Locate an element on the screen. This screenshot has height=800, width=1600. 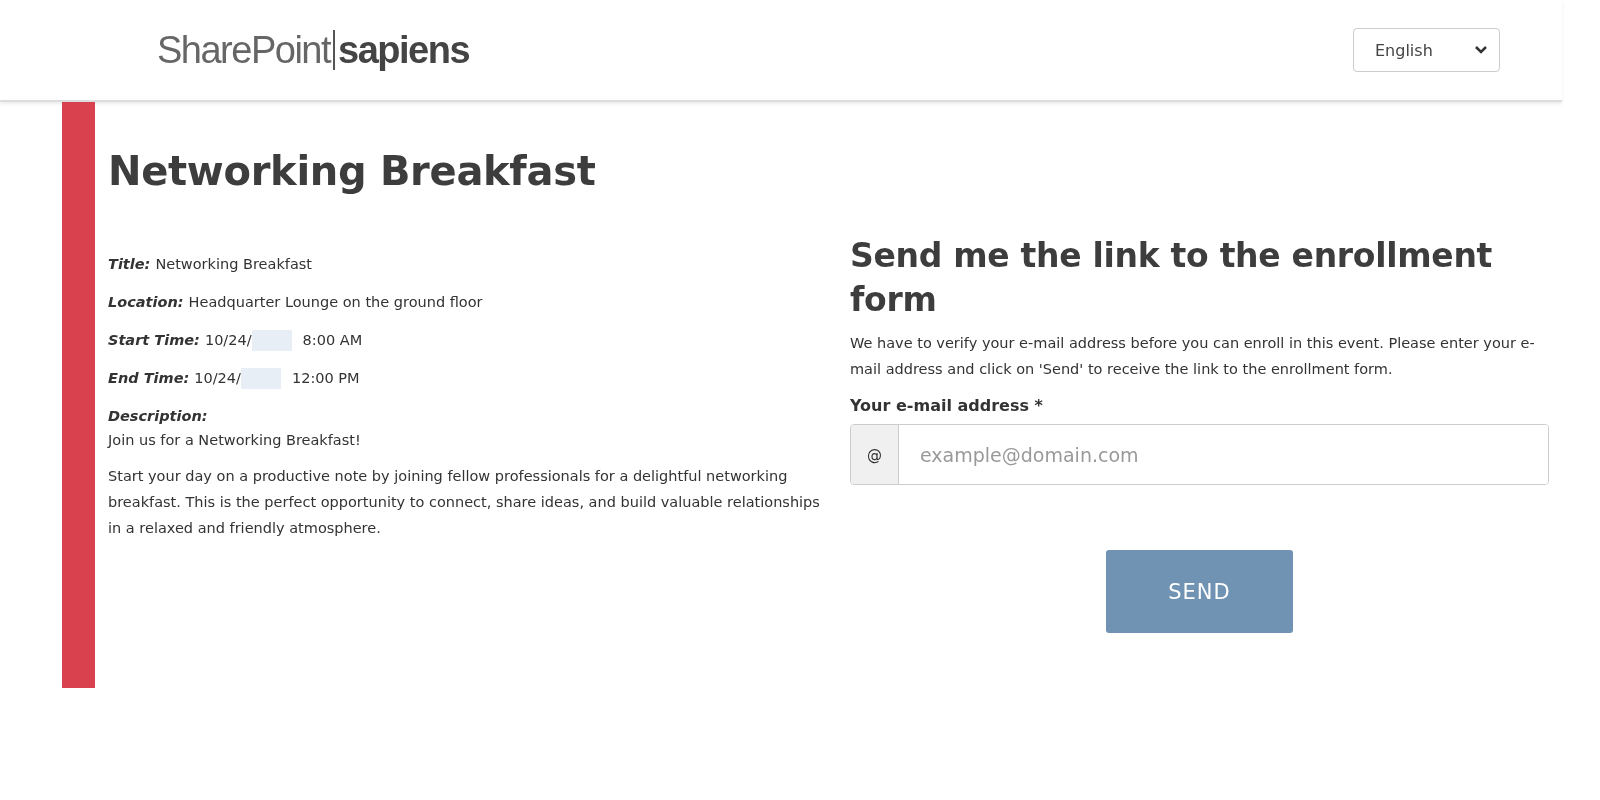
detail-value: Headquarter Lounge on the ground floor is located at coordinates (335, 302).